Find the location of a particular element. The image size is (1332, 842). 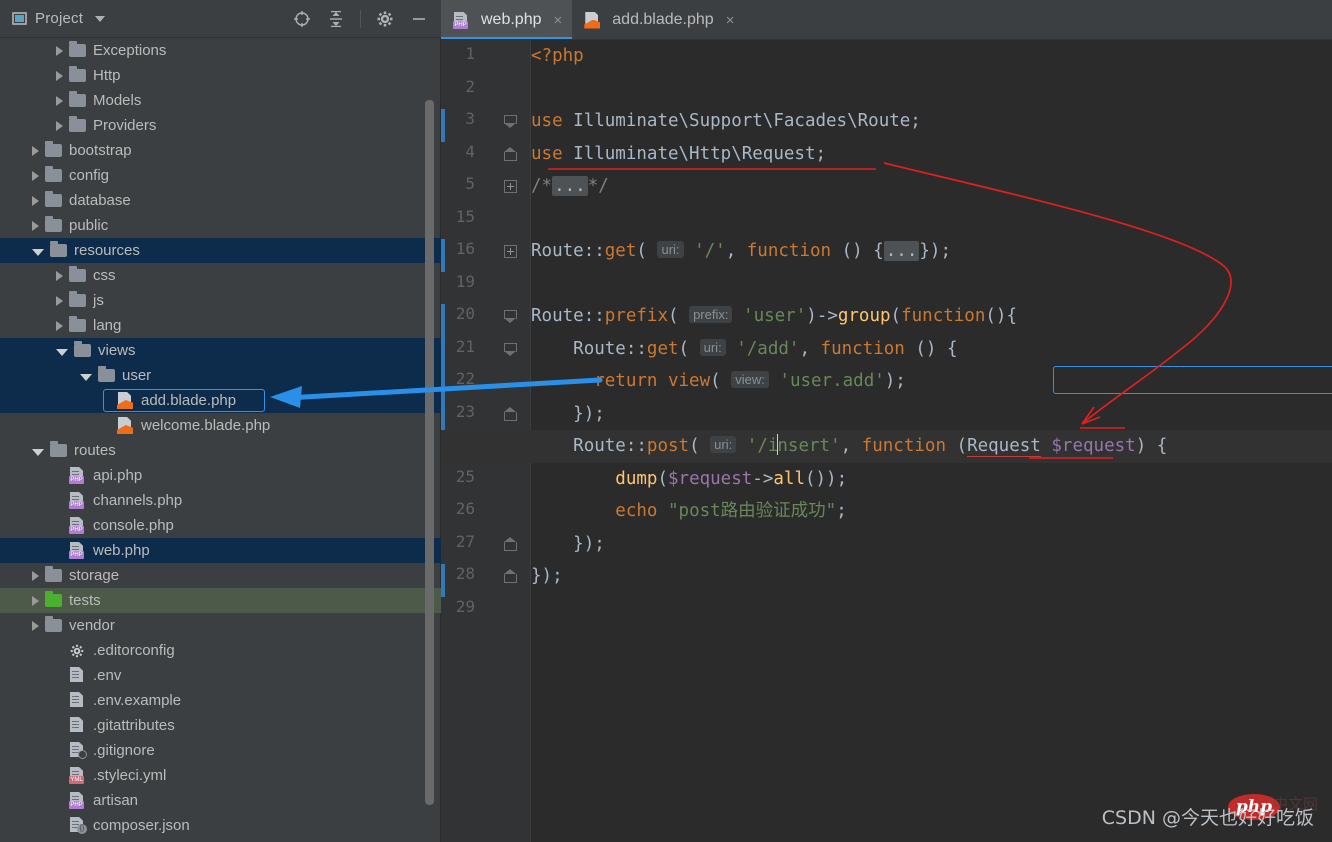

tree-item-js: js is located at coordinates (220, 300).